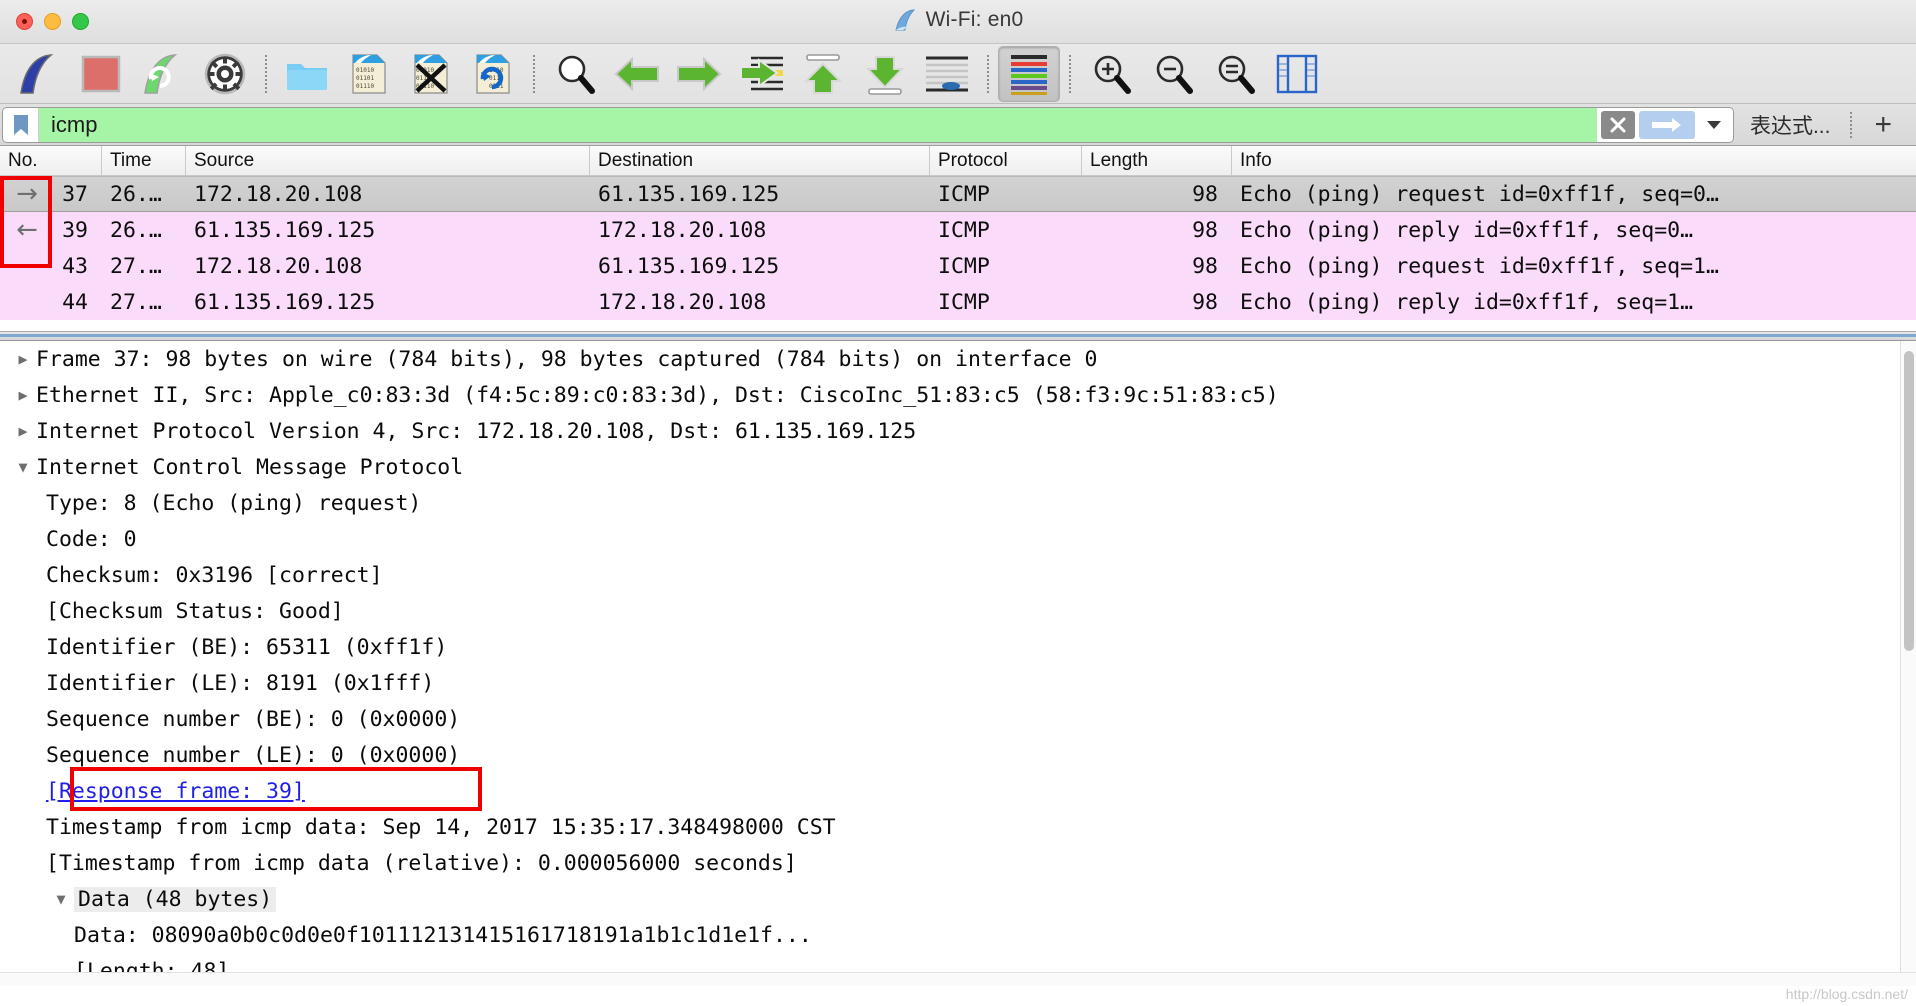  Describe the element at coordinates (958, 791) in the screenshot. I see `detail-row-response-frame: [Response frame: 39]` at that location.